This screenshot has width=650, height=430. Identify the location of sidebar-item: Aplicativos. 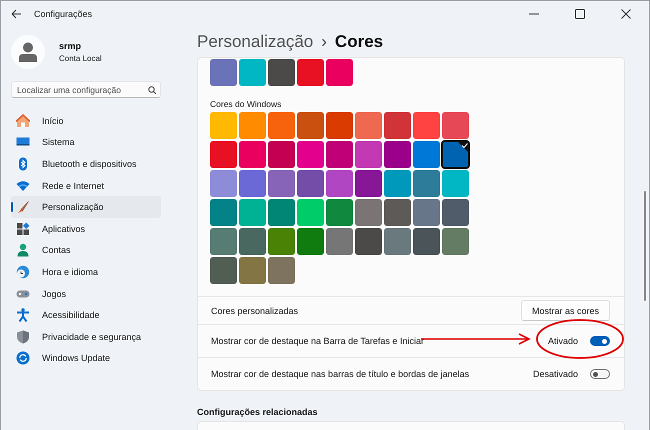
(86, 229).